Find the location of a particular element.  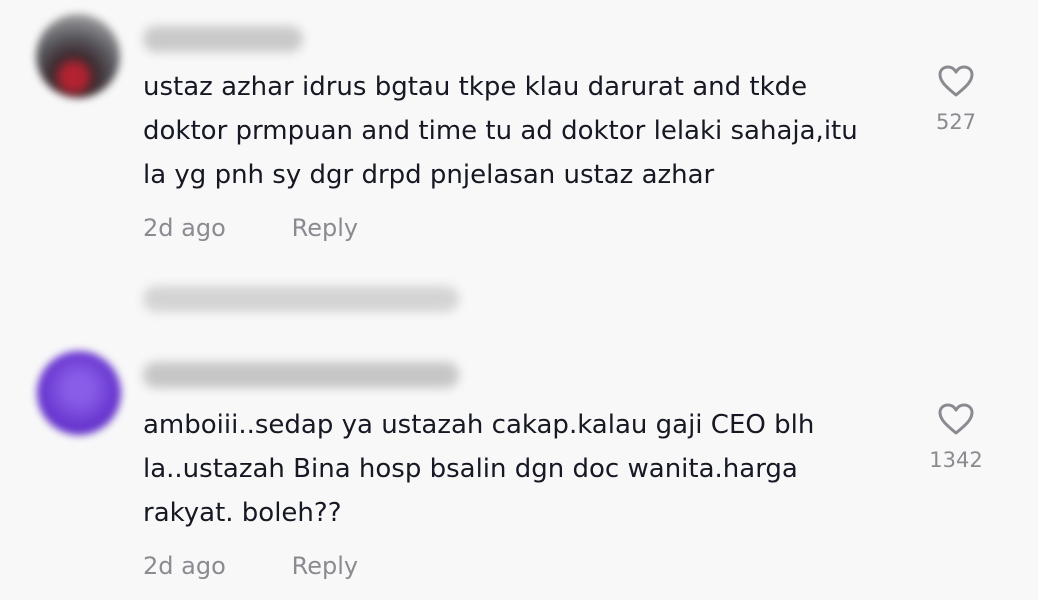

like-count: 1342 is located at coordinates (956, 460).